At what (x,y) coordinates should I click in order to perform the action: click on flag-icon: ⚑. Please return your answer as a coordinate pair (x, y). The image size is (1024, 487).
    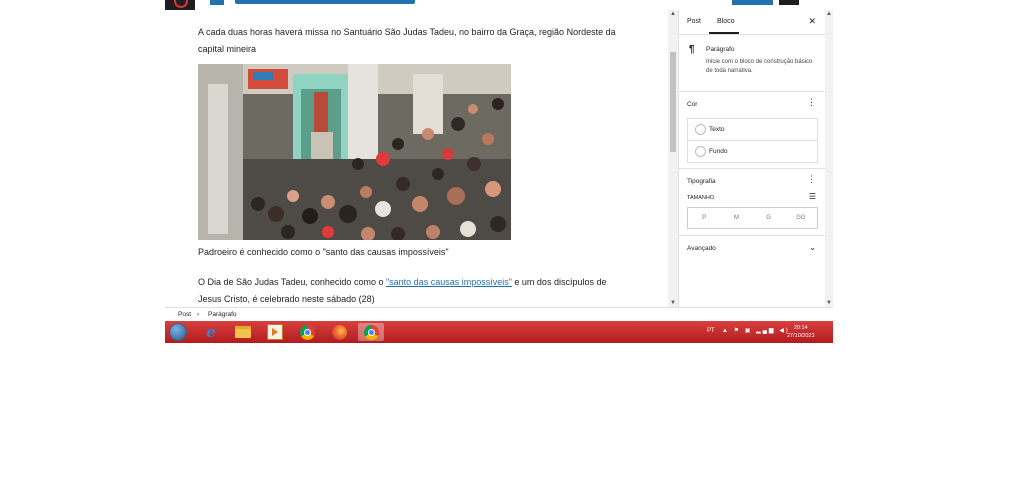
    Looking at the image, I should click on (737, 331).